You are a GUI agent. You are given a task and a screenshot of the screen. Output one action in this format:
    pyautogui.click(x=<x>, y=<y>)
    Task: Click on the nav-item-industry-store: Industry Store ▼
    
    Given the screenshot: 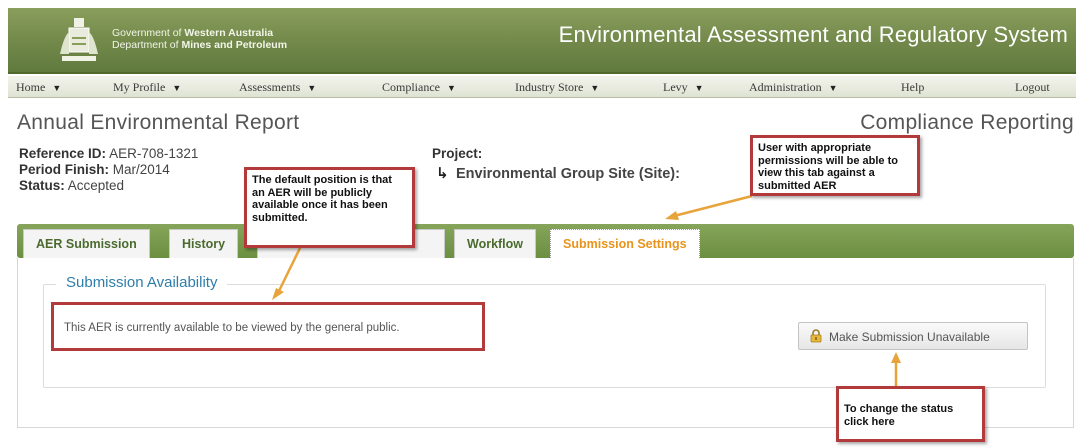 What is the action you would take?
    pyautogui.click(x=557, y=87)
    